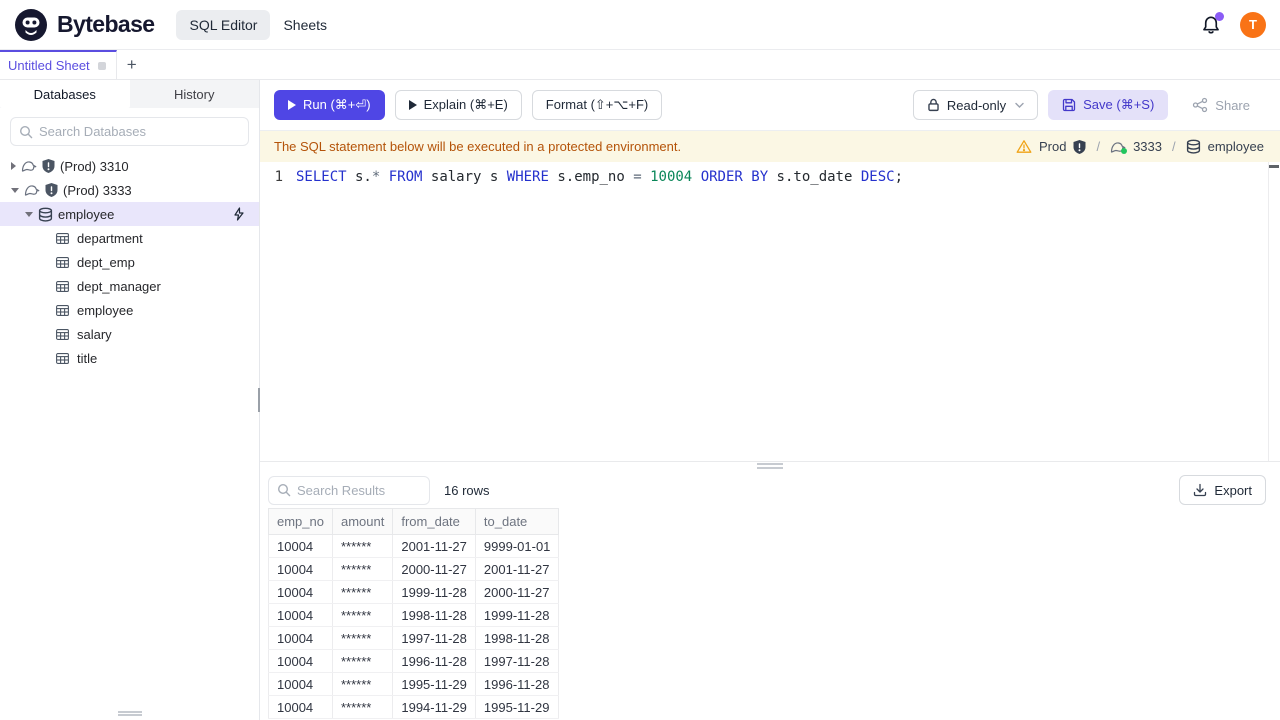 This screenshot has height=720, width=1280. What do you see at coordinates (65, 94) in the screenshot?
I see `tab-databases: Databases` at bounding box center [65, 94].